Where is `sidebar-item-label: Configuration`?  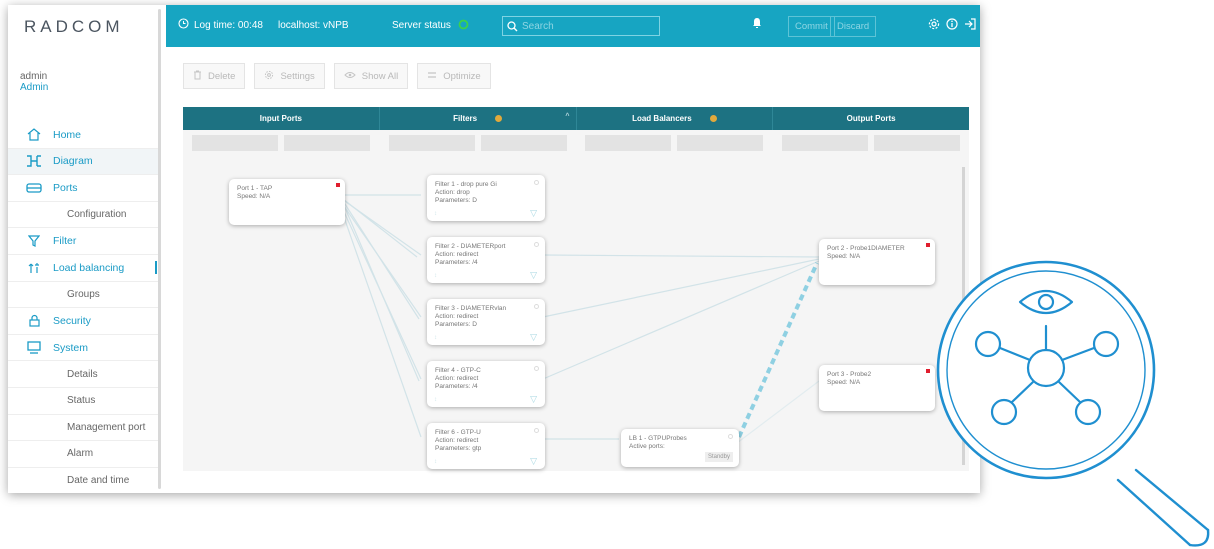
sidebar-item-label: Configuration is located at coordinates (97, 215).